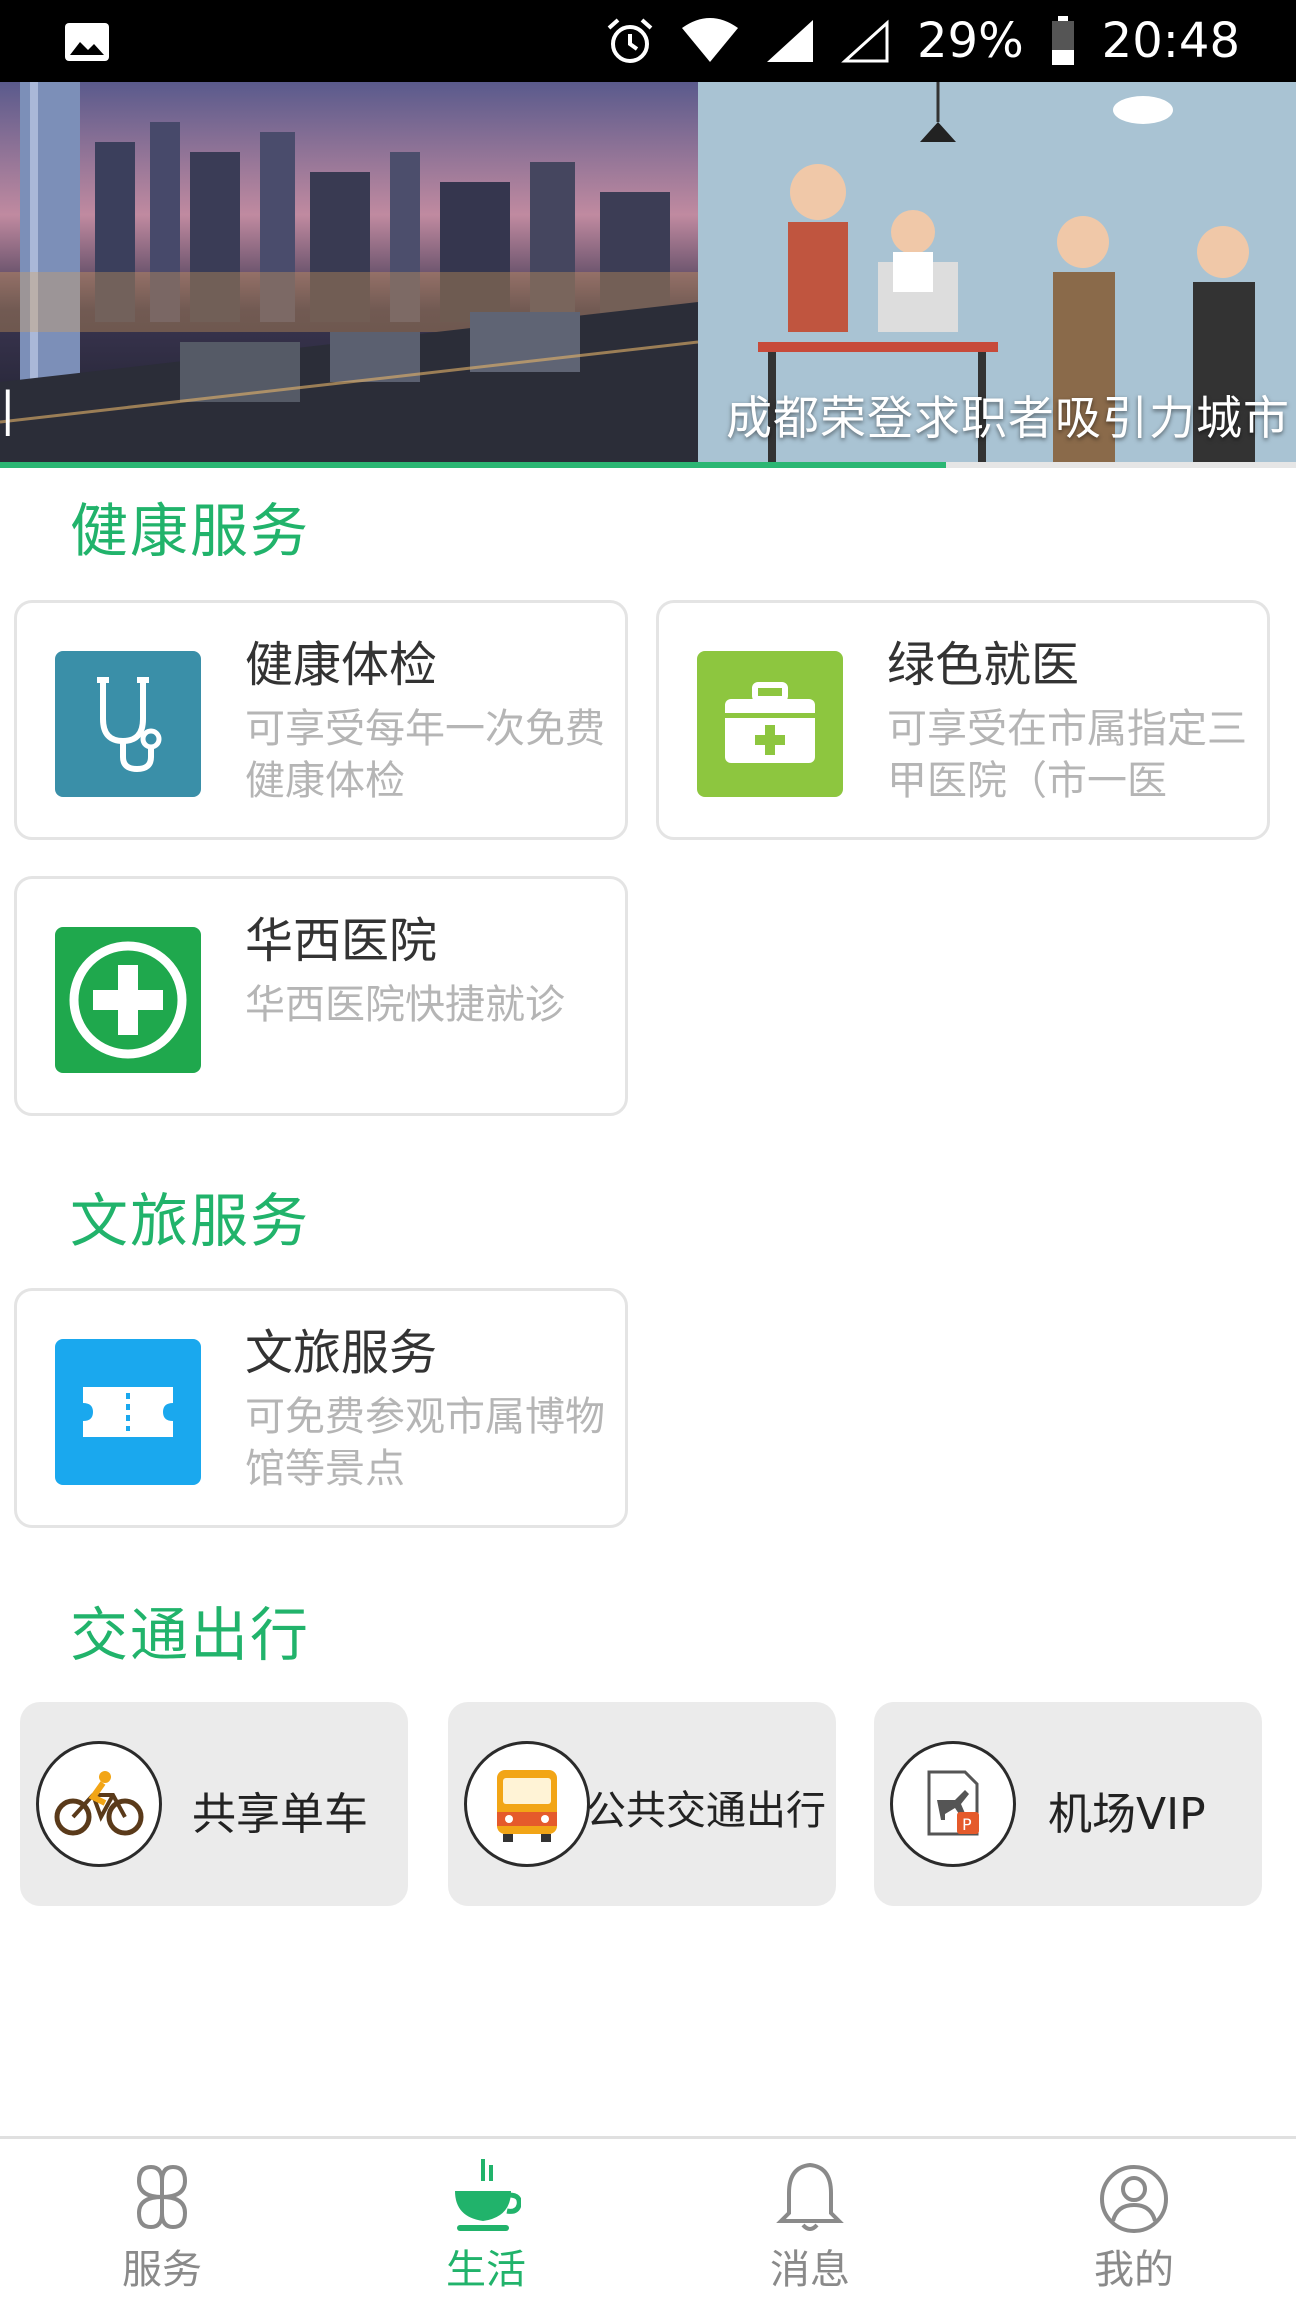 The height and width of the screenshot is (2304, 1296). Describe the element at coordinates (789, 41) in the screenshot. I see `signal-icon` at that location.